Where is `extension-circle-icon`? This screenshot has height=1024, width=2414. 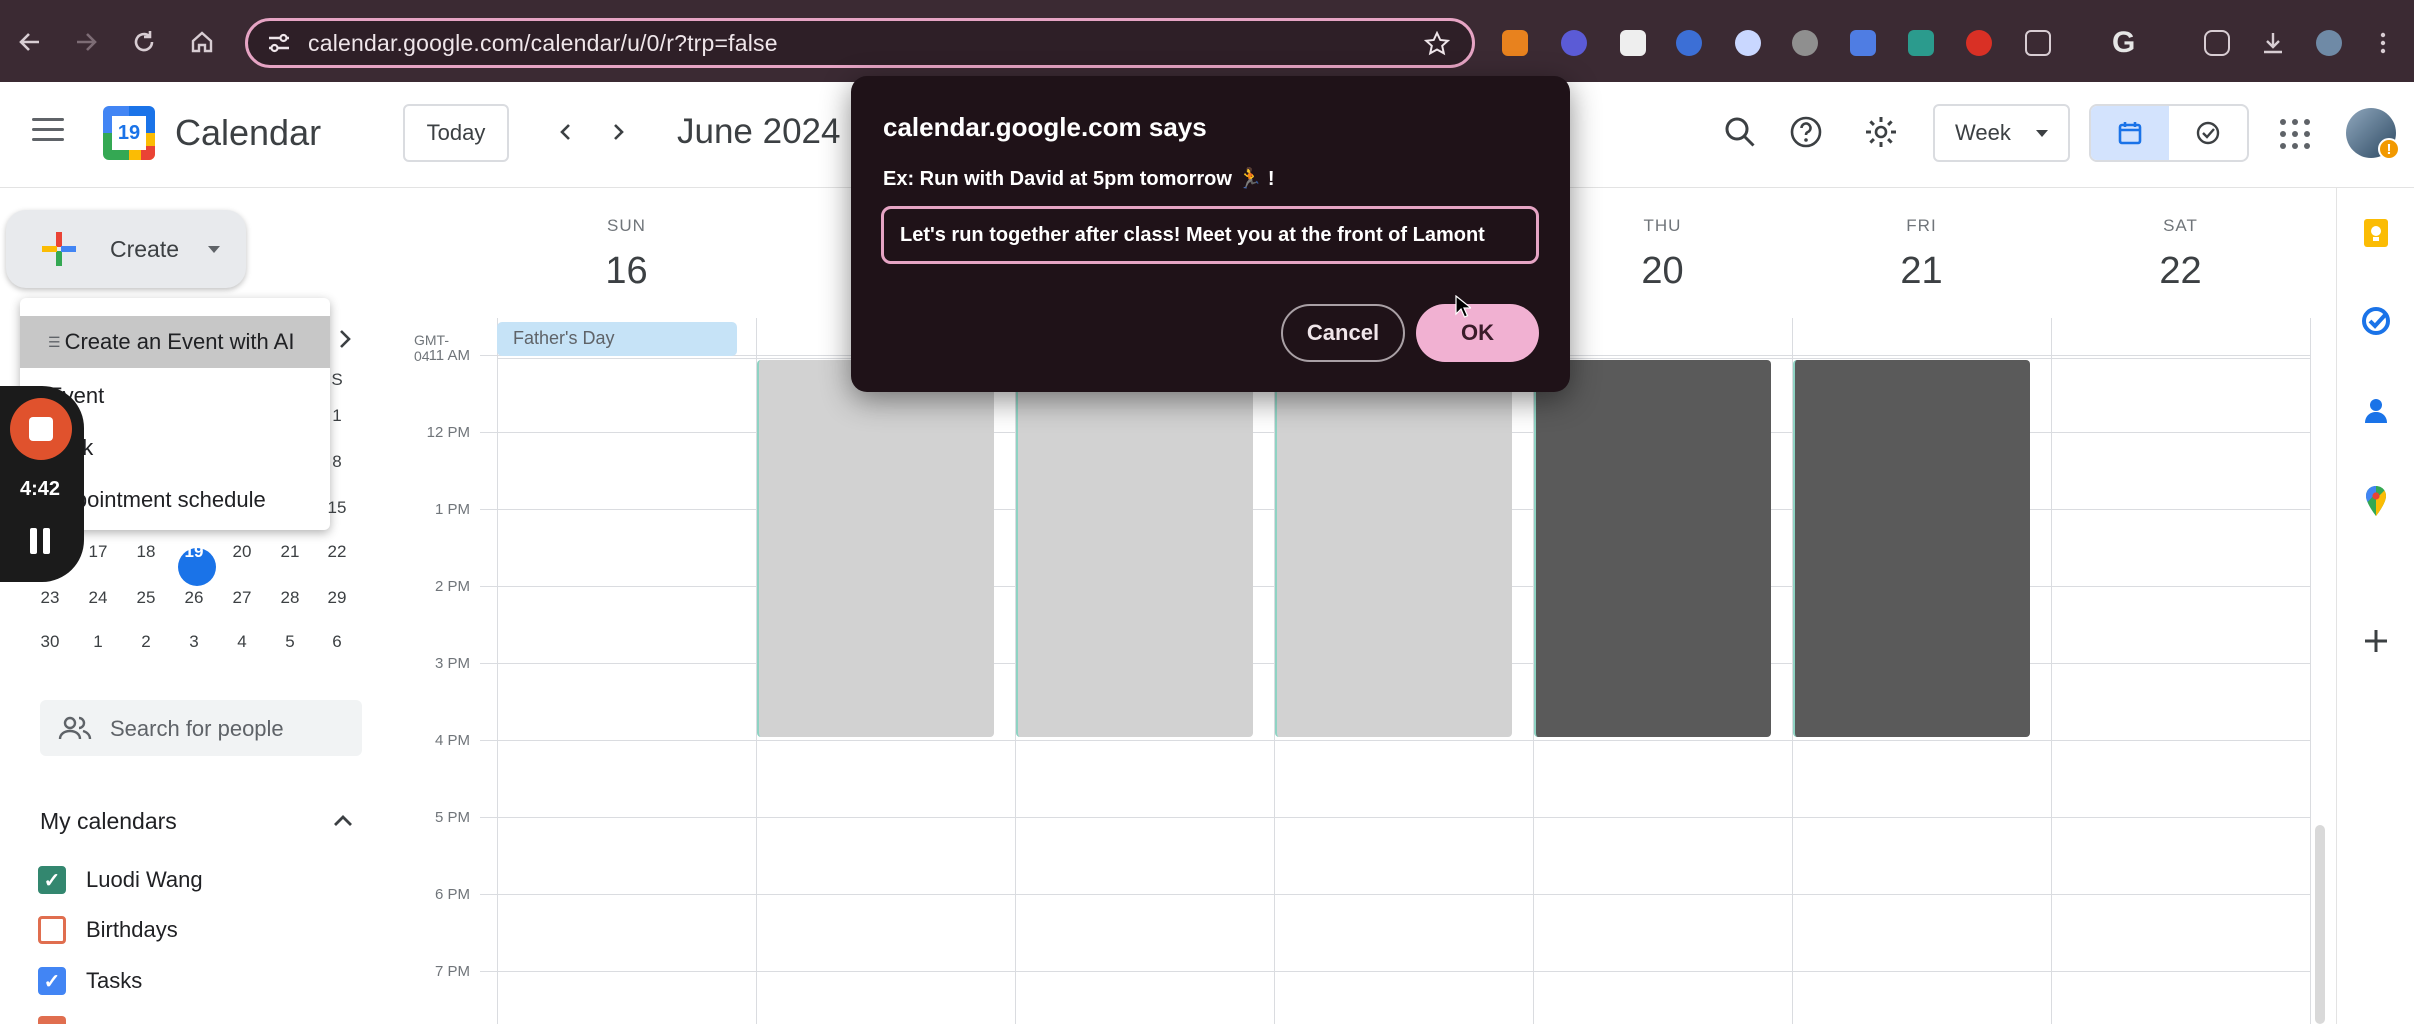 extension-circle-icon is located at coordinates (1748, 43).